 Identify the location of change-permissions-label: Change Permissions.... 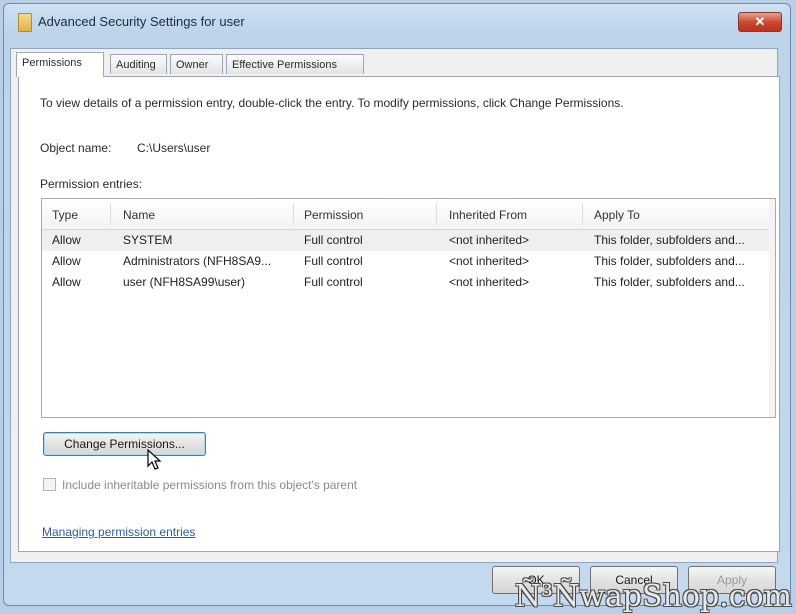
(124, 444).